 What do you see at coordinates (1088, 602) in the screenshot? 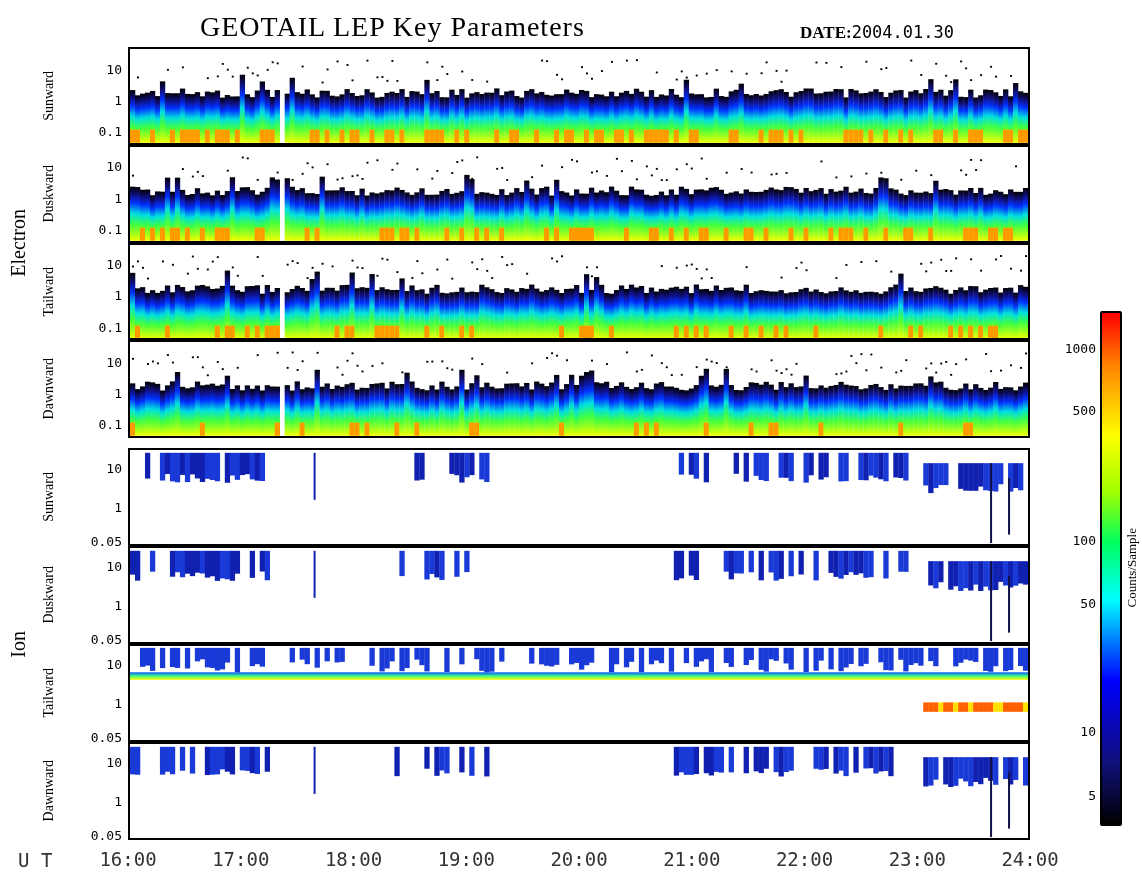
I see `colorbar-tick-label: 50` at bounding box center [1088, 602].